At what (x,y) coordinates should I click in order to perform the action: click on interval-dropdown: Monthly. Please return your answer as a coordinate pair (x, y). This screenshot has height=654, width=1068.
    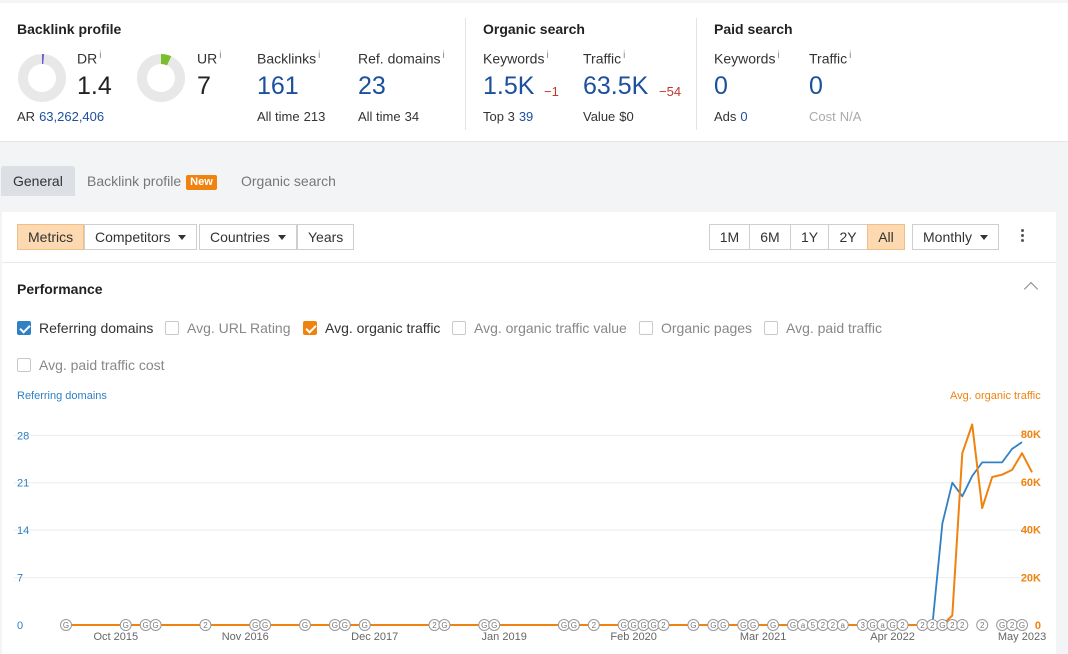
    Looking at the image, I should click on (956, 237).